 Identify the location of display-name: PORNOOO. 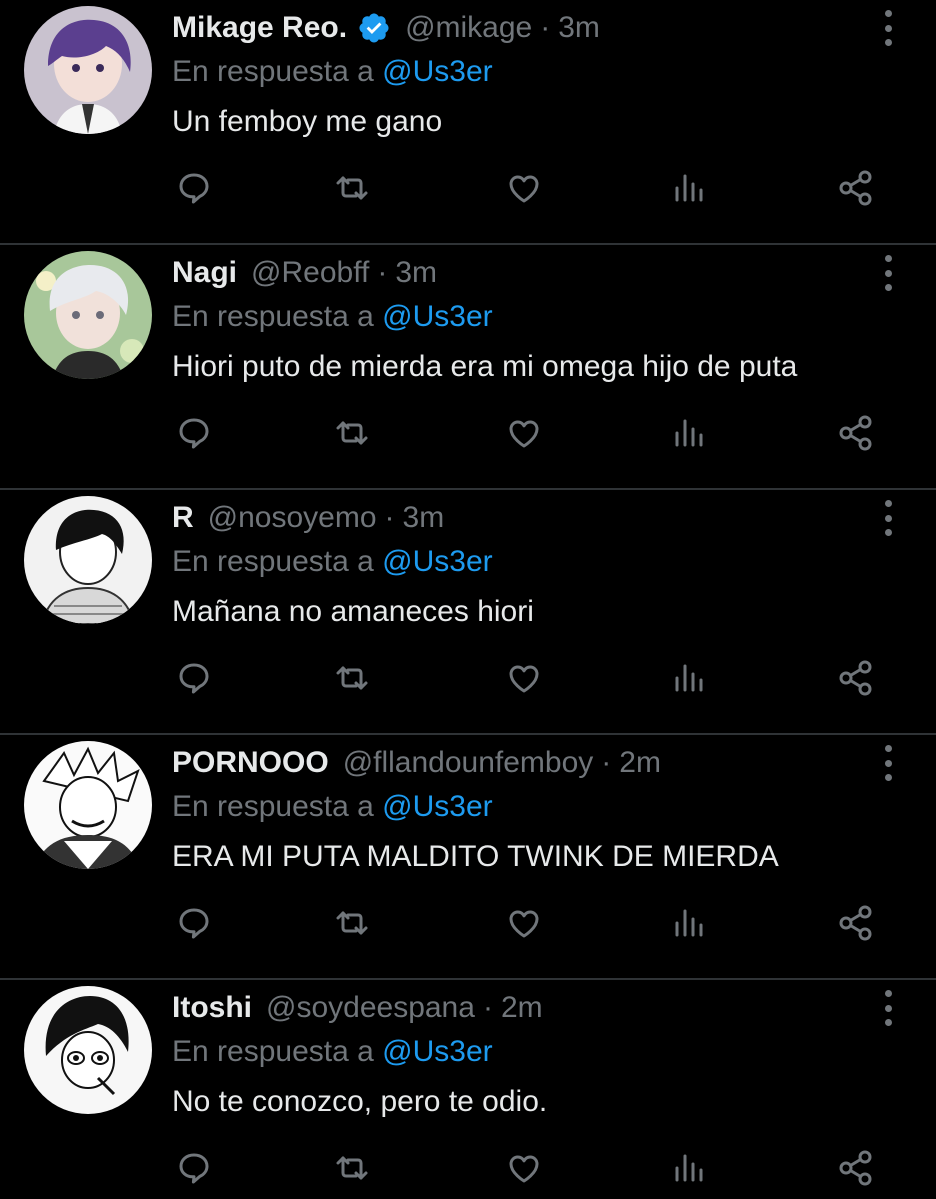
(250, 763).